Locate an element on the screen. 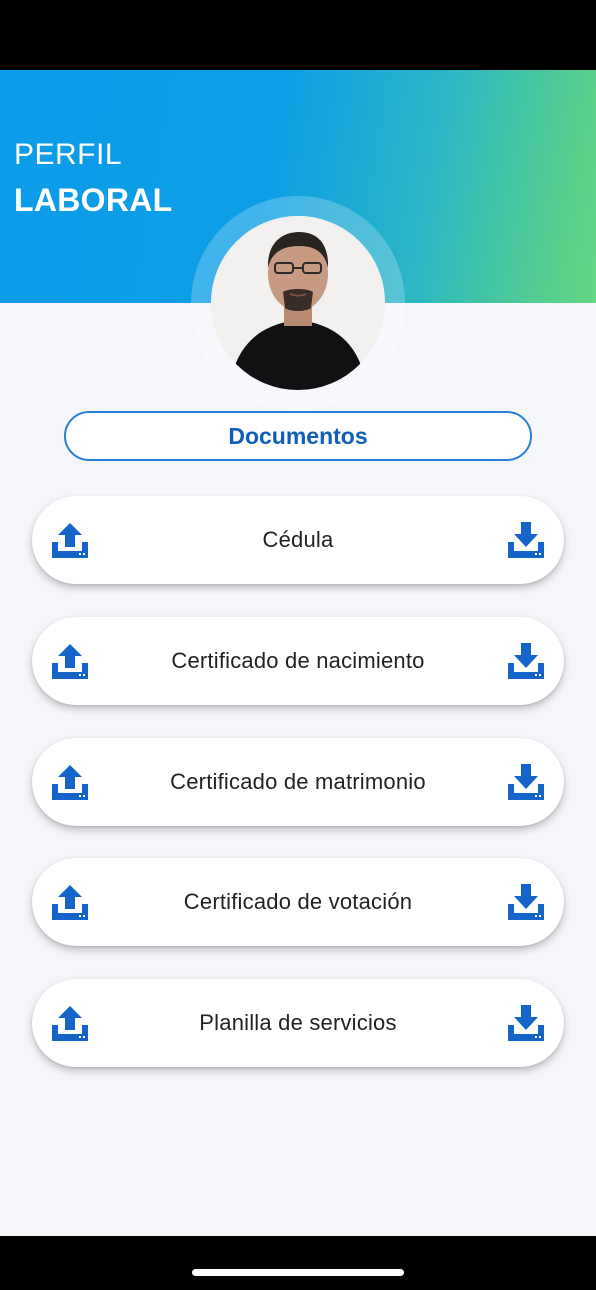 This screenshot has width=596, height=1290. documents-title: Documentos is located at coordinates (298, 435).